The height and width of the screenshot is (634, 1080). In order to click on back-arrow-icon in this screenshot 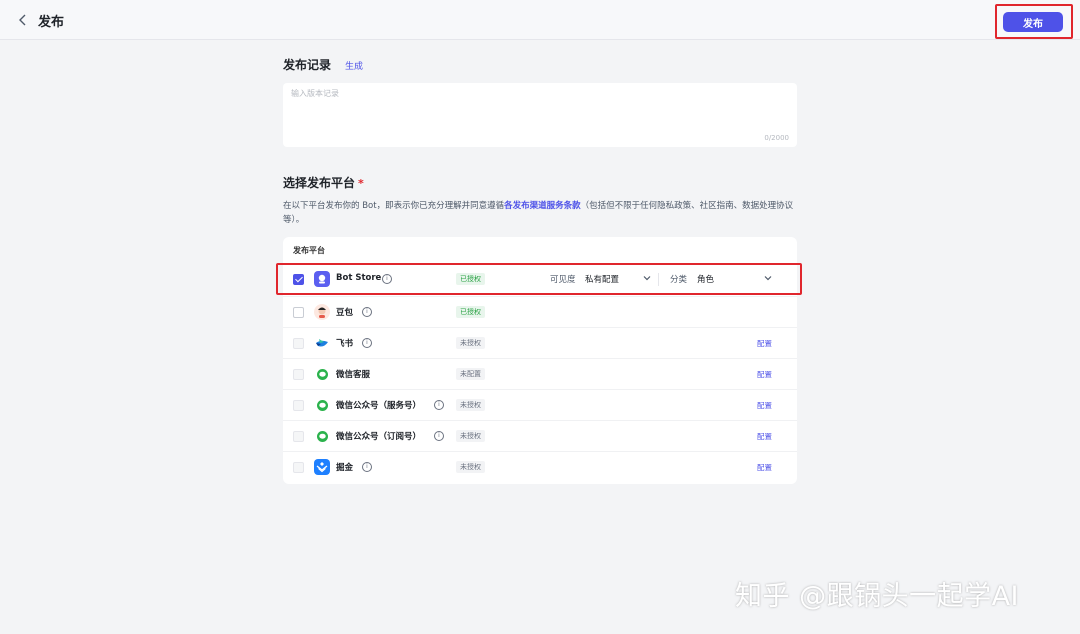, I will do `click(23, 20)`.